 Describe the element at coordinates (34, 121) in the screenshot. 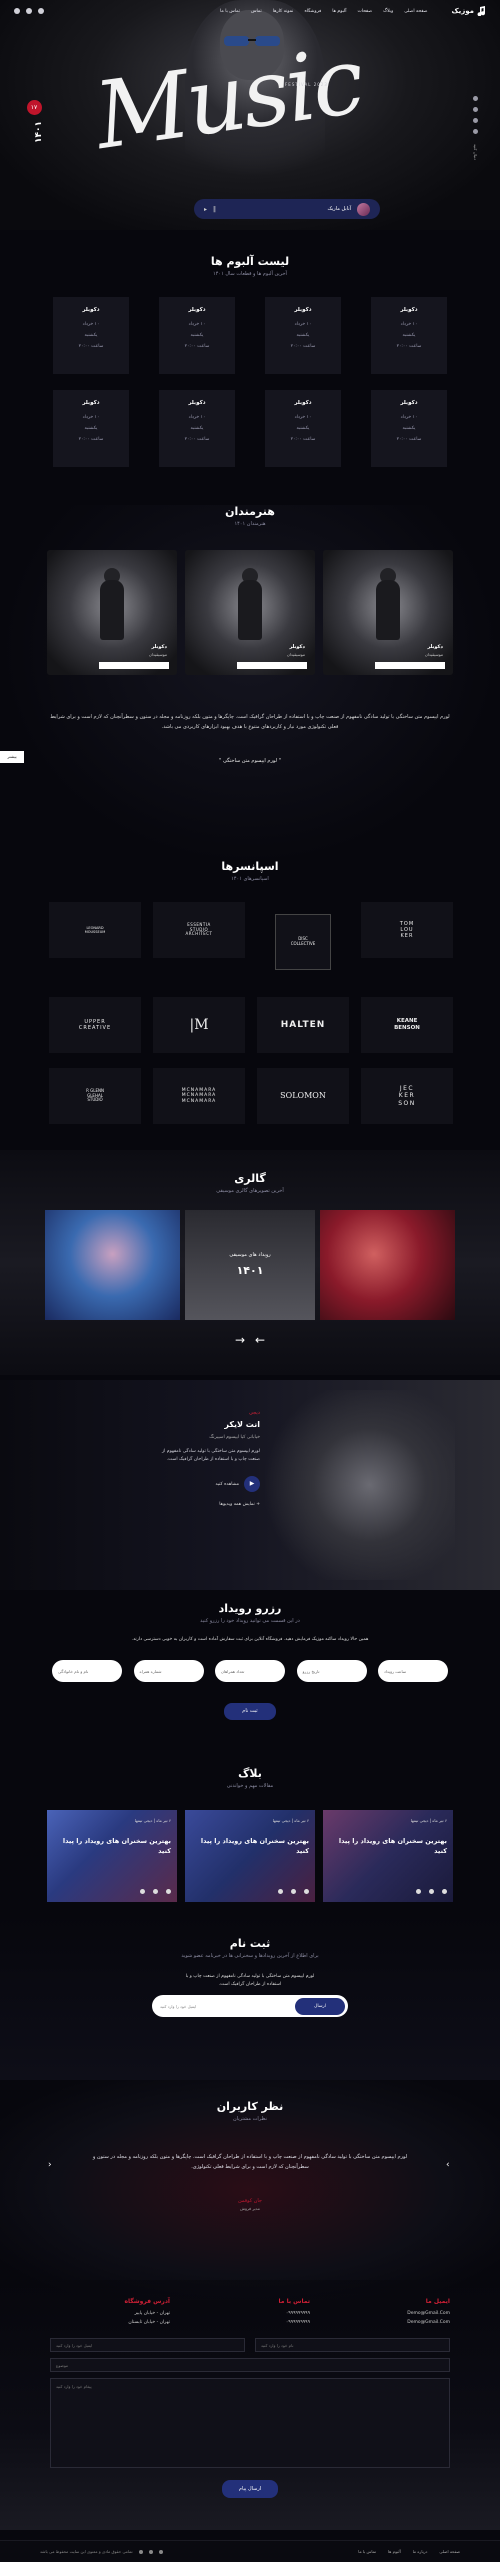

I see `hero-date-badge: ۱۷ ۱۴۰۱` at that location.